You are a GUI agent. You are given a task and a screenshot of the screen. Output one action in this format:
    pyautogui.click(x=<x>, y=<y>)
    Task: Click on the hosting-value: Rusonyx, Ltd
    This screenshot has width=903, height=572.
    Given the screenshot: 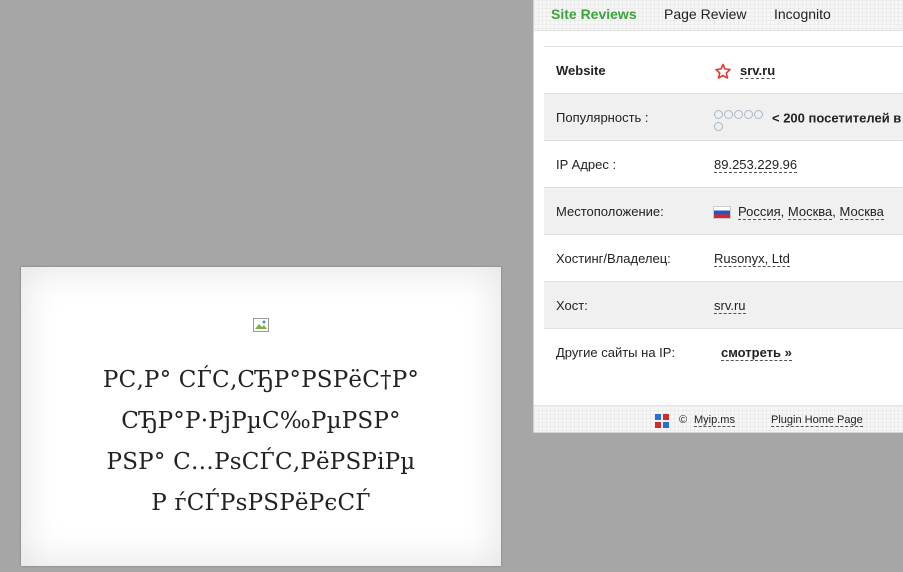 What is the action you would take?
    pyautogui.click(x=752, y=259)
    